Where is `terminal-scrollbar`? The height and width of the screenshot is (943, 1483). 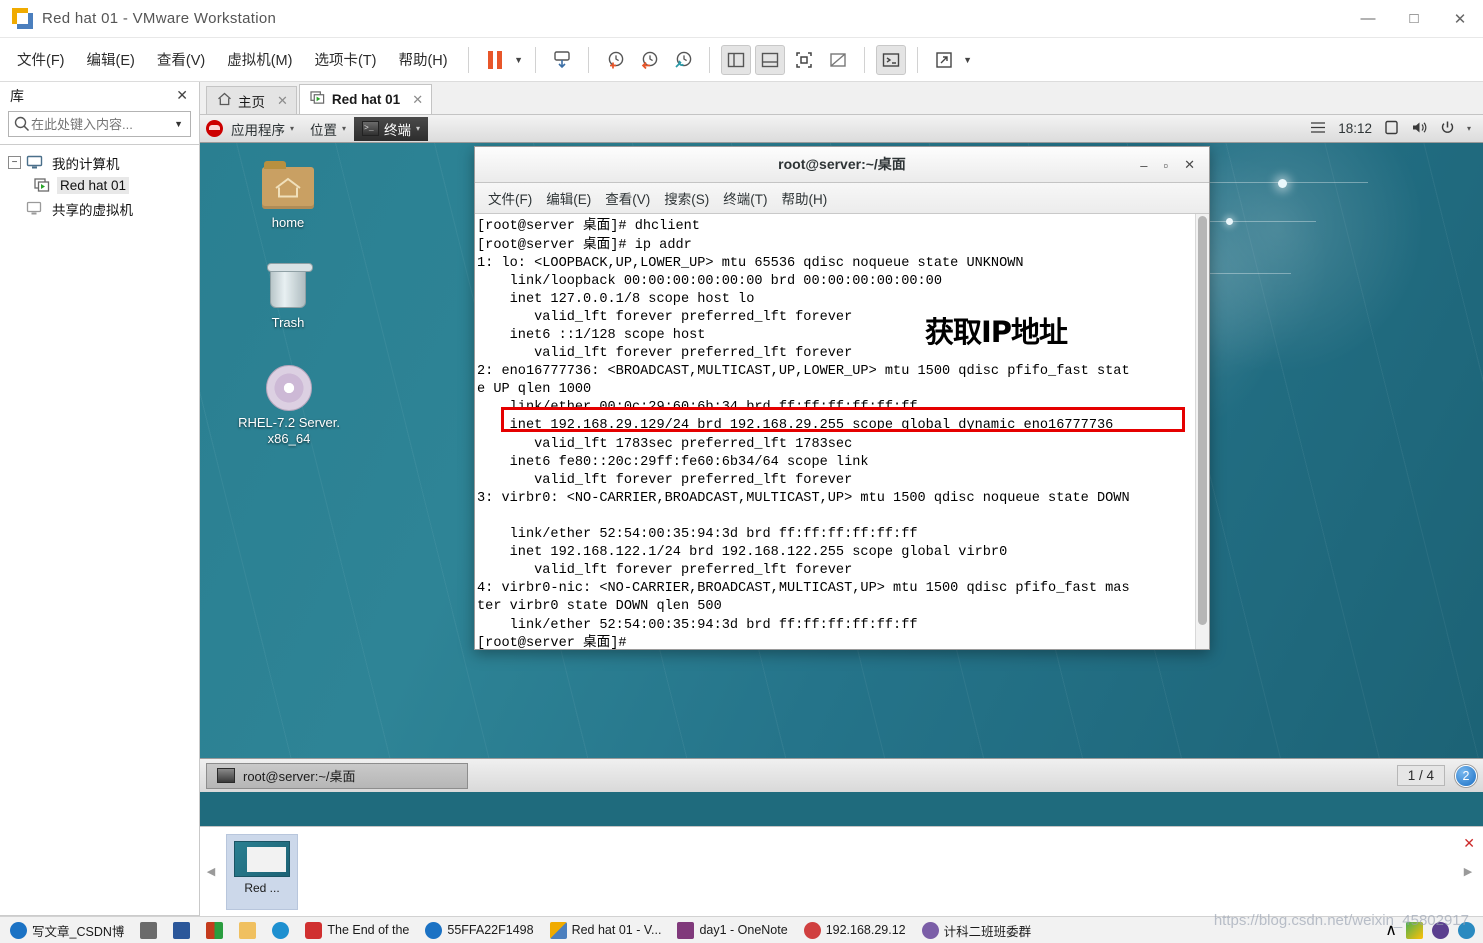 terminal-scrollbar is located at coordinates (1202, 431).